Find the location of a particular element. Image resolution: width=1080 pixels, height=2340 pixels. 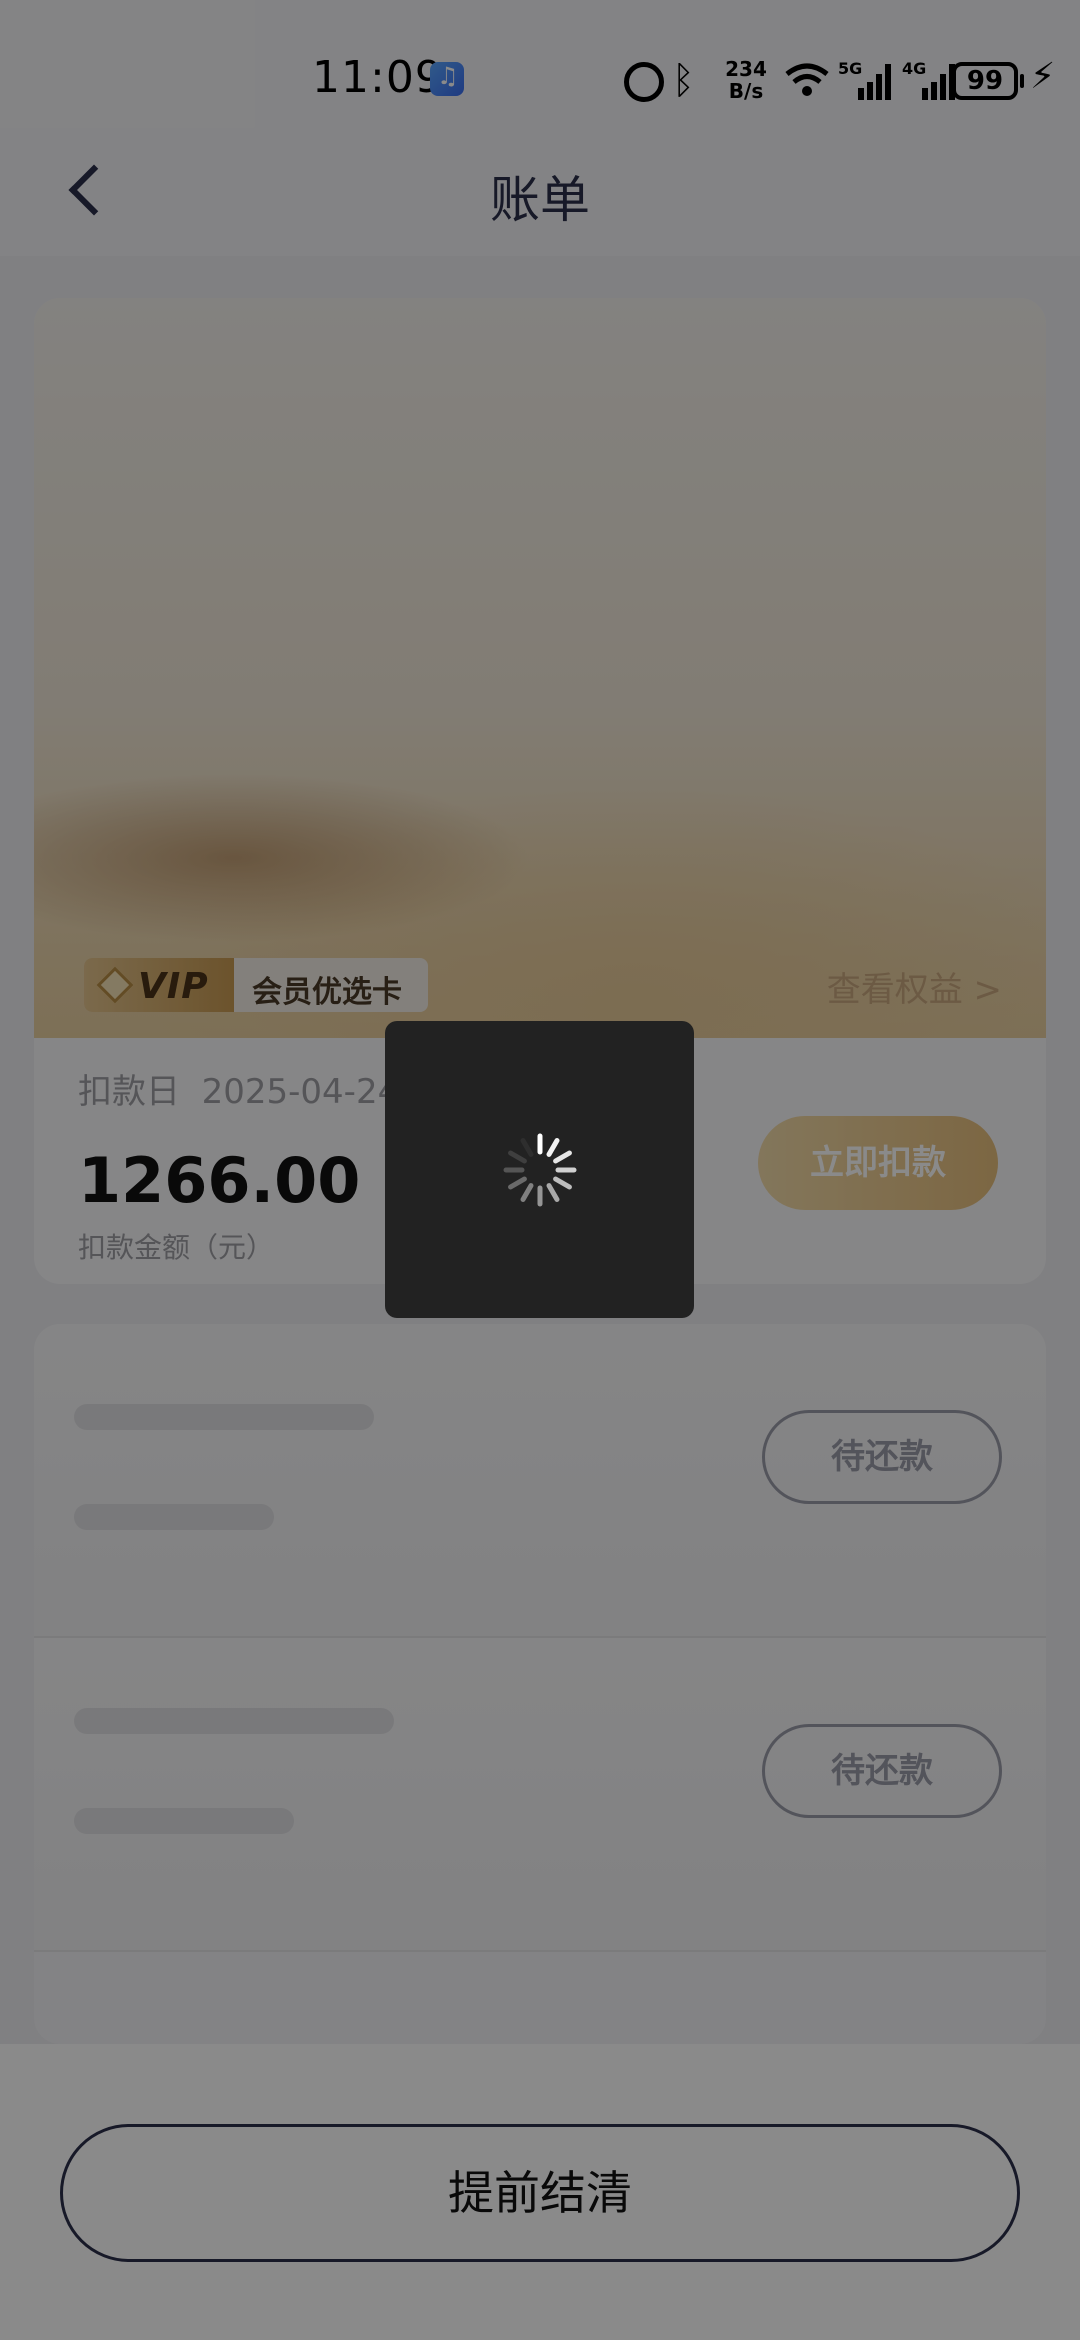

spinner-icon is located at coordinates (540, 1170).